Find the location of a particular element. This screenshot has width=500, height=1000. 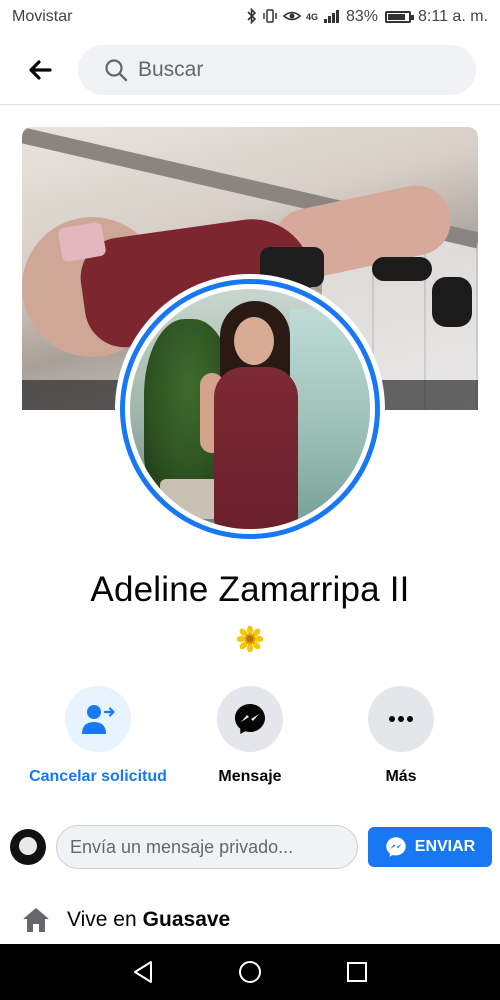

status-bar: Movistar 4G 83% 8:11 a. m. is located at coordinates (250, 17).